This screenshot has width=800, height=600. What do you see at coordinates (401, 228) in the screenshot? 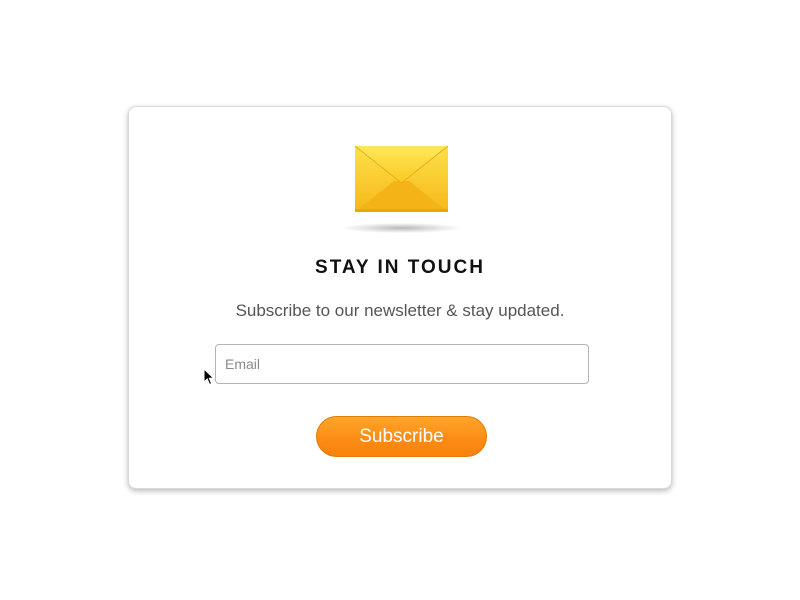
I see `envelope-shadow` at bounding box center [401, 228].